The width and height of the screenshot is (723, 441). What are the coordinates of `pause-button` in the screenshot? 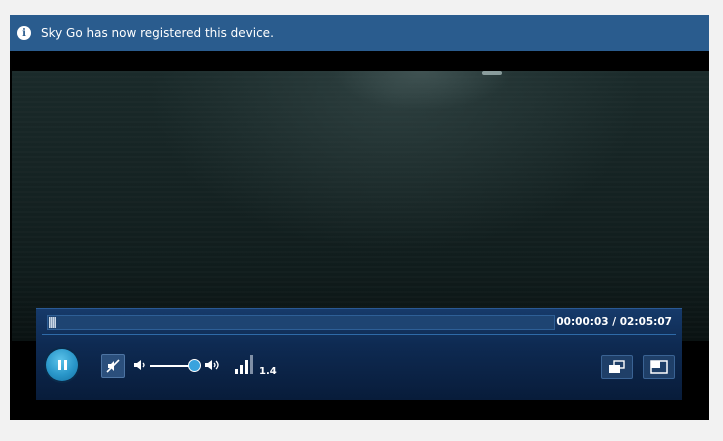 It's located at (62, 365).